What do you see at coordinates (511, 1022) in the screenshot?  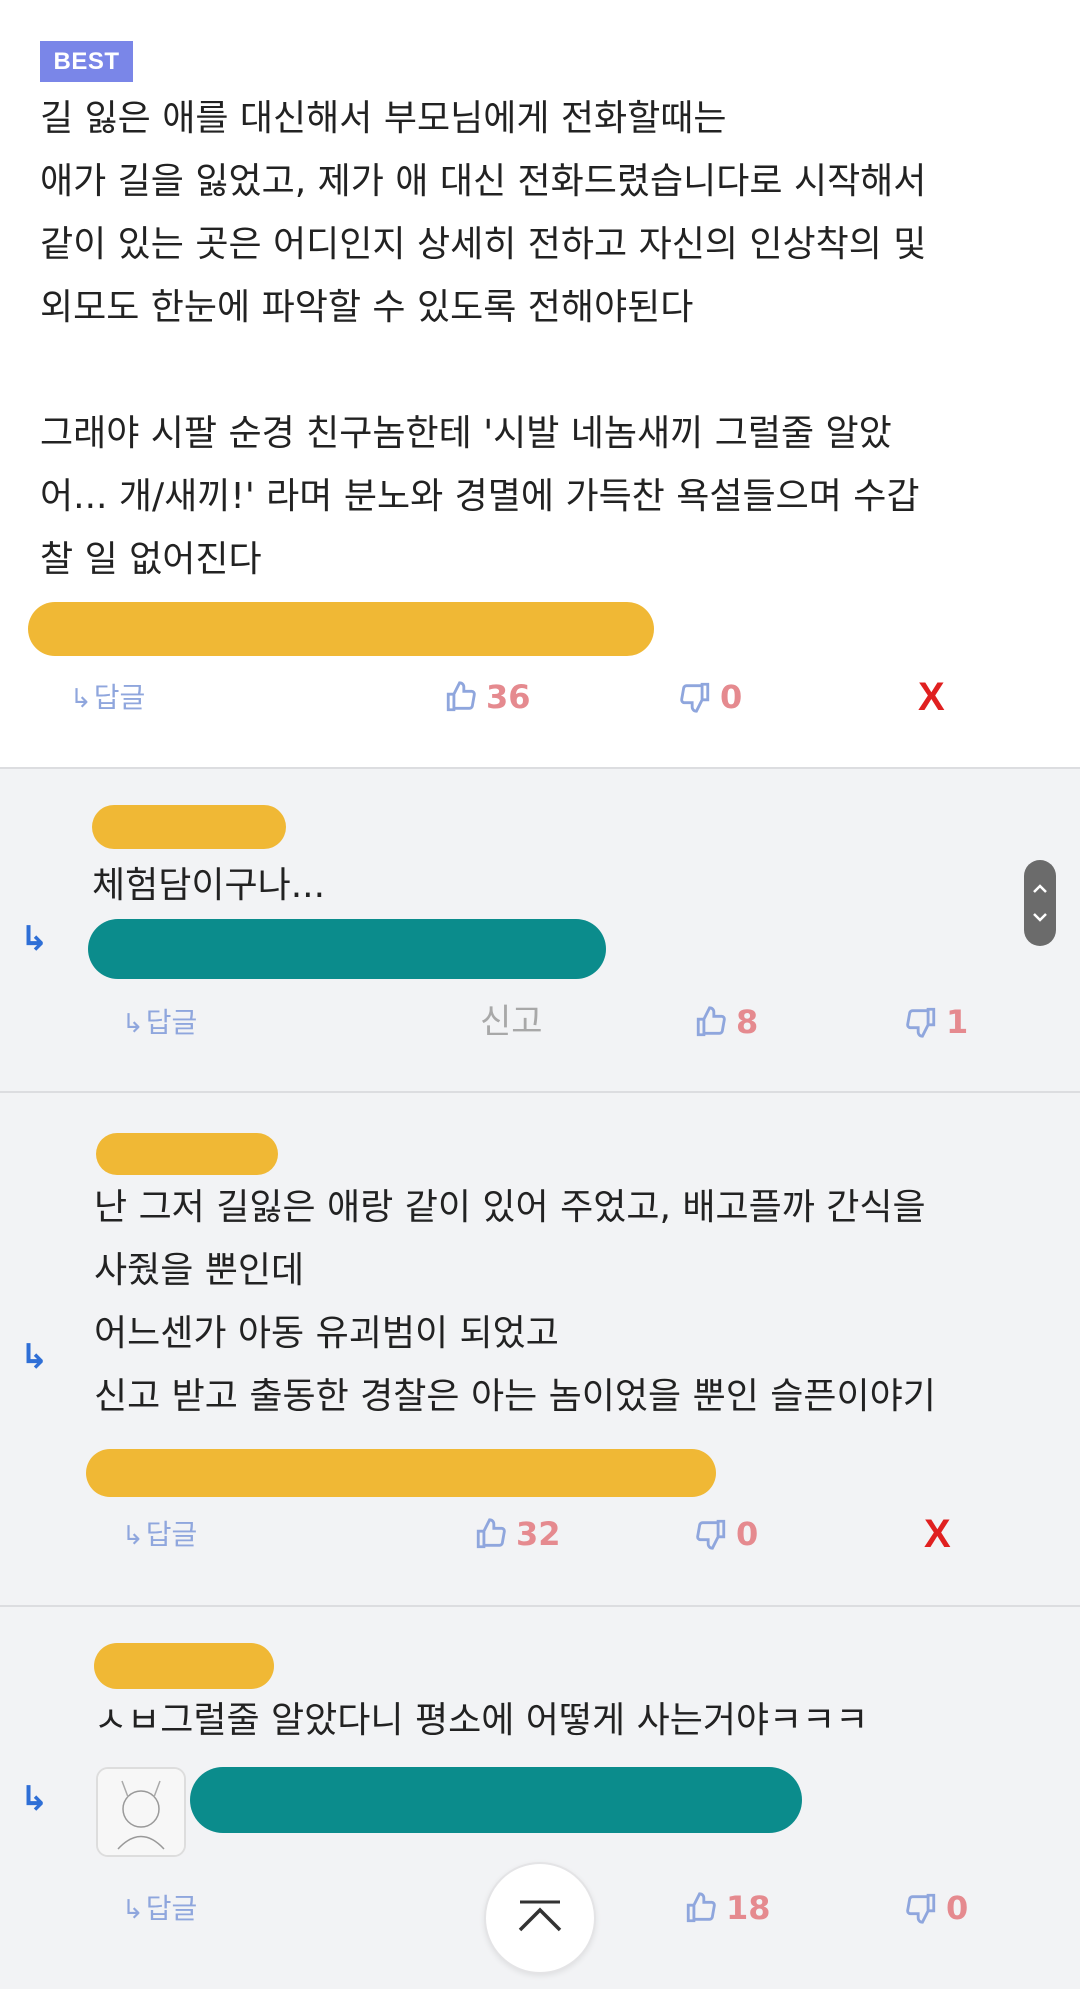 I see `report-button: 신고` at bounding box center [511, 1022].